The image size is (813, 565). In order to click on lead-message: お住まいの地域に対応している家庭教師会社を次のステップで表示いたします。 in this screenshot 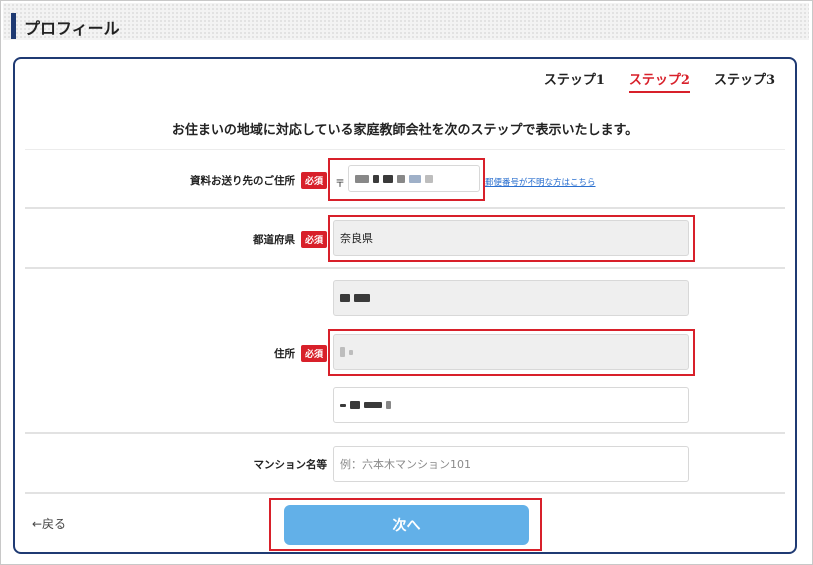, I will do `click(405, 130)`.